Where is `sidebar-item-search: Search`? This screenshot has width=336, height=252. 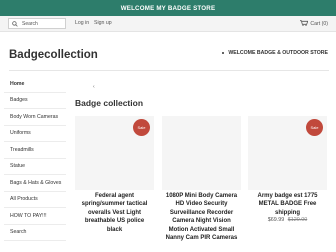 sidebar-item-search: Search is located at coordinates (35, 233).